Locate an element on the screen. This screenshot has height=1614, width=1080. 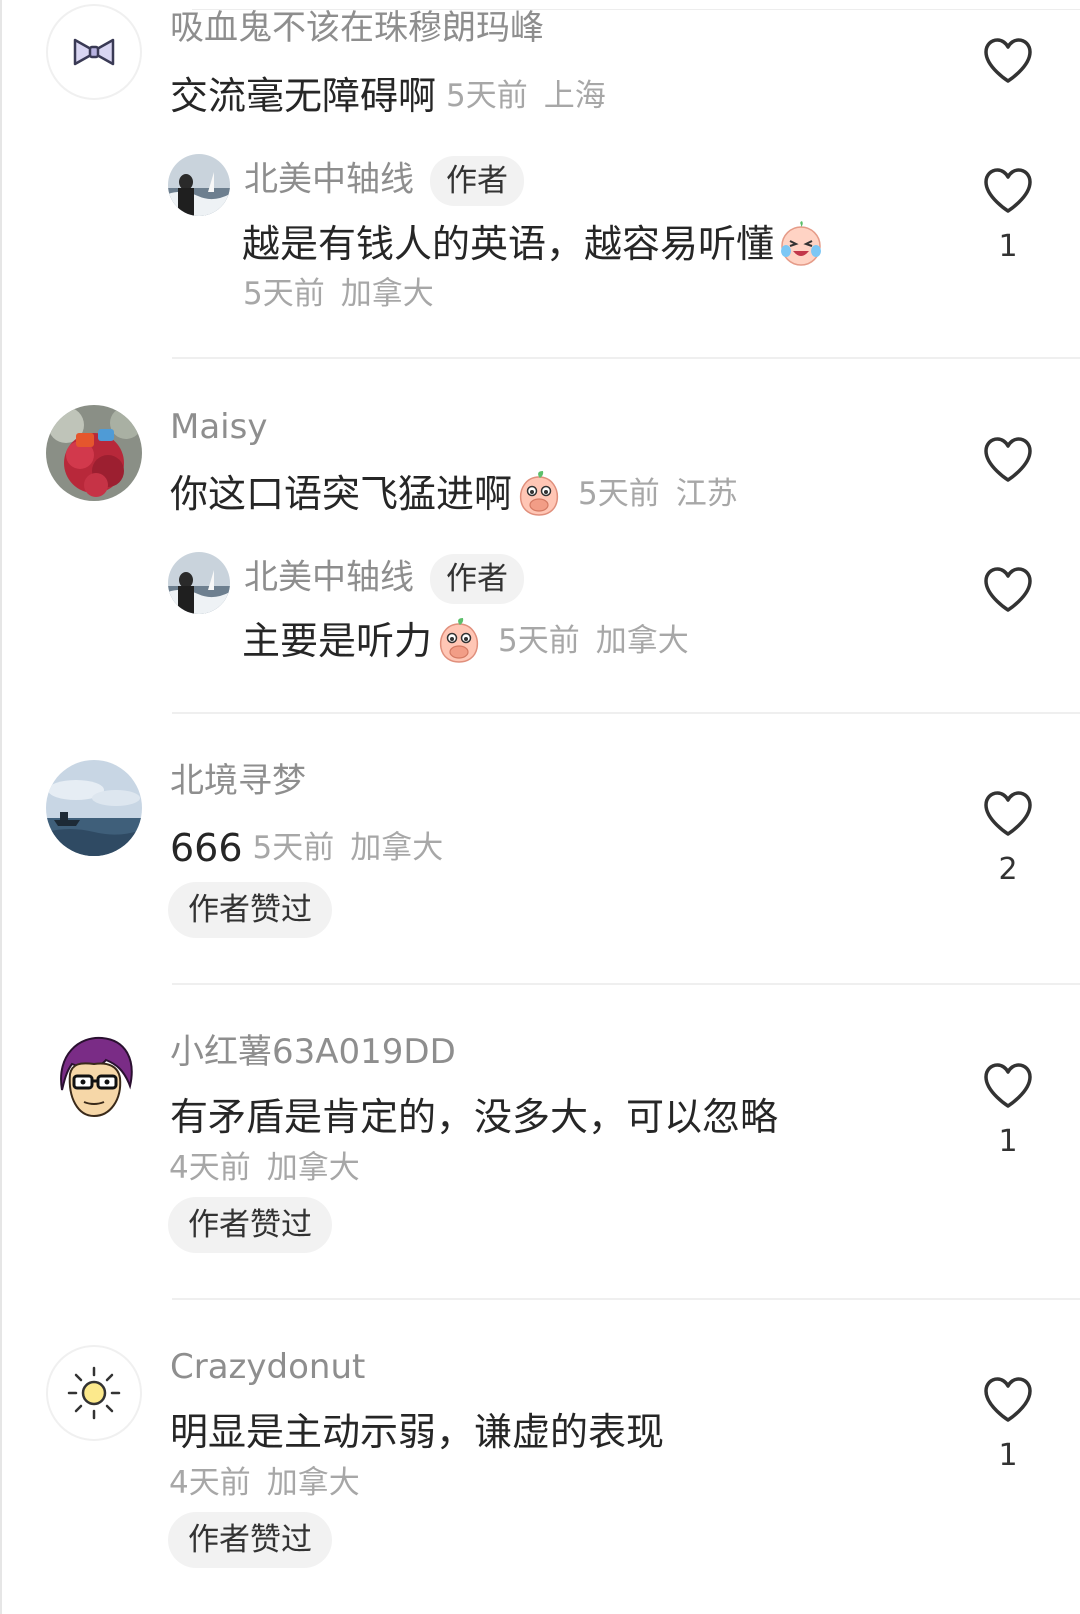
comment-meta: 5天前 上海 is located at coordinates (526, 96).